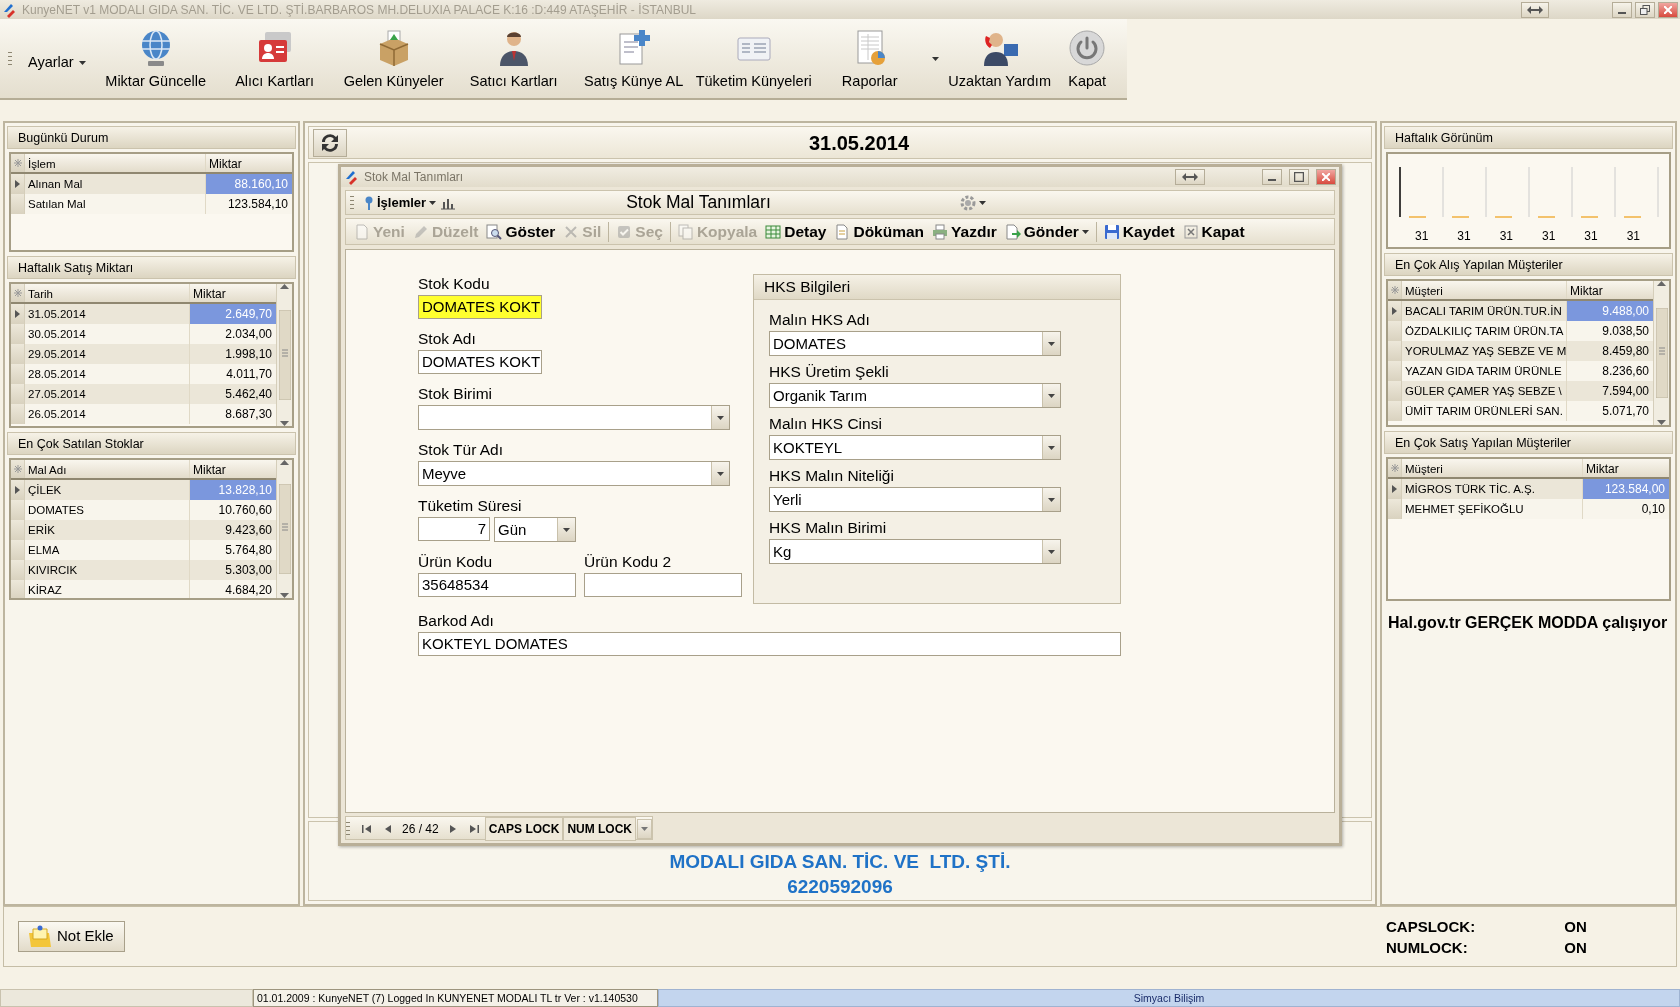 The image size is (1680, 1007). I want to click on table-row: 30.05.2014 2.034,00, so click(143, 334).